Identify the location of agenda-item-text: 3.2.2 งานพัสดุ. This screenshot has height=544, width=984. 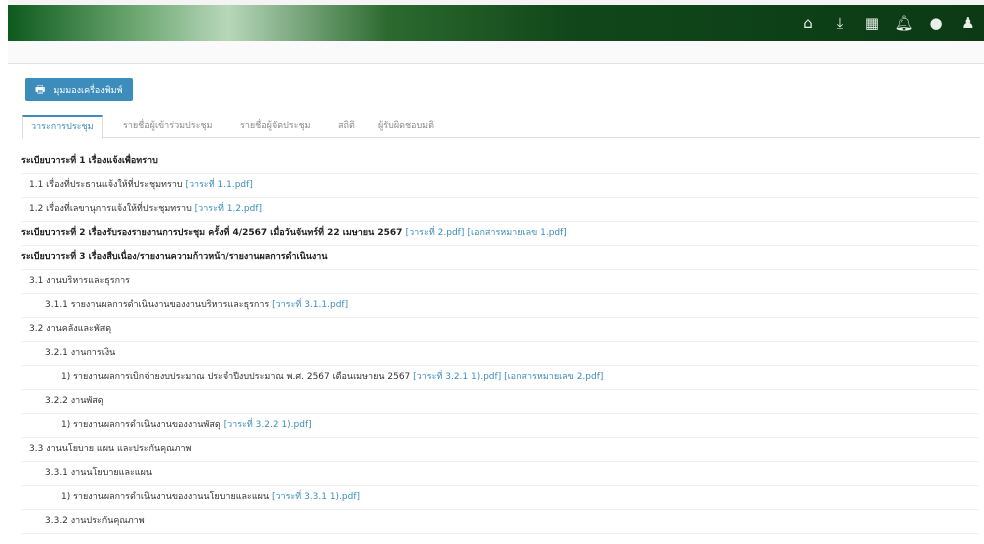
(74, 401).